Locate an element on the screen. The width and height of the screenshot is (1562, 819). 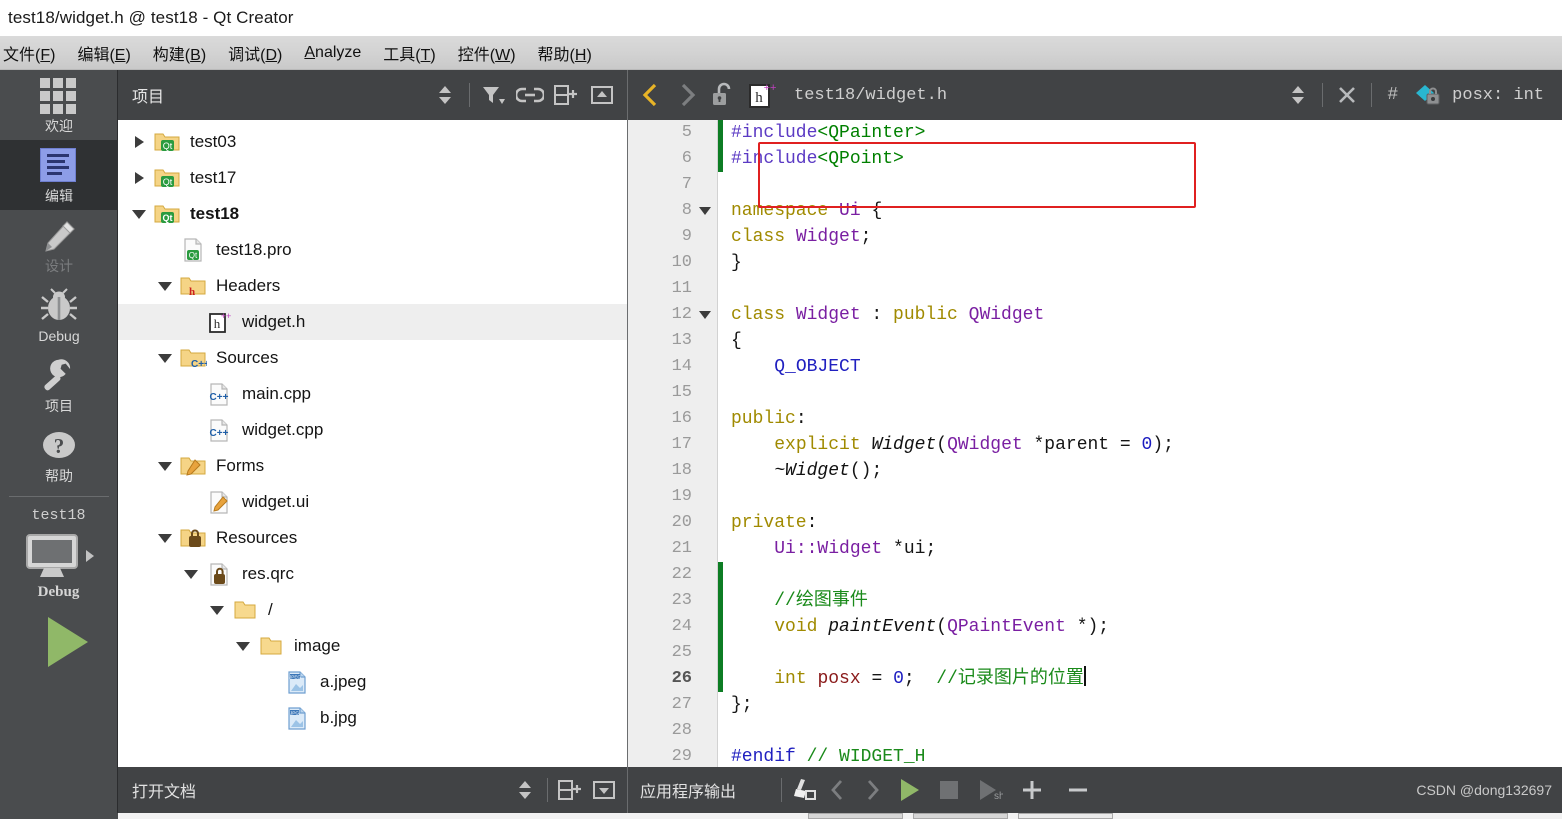
open-documents-label: 打开文档 is located at coordinates (164, 790).